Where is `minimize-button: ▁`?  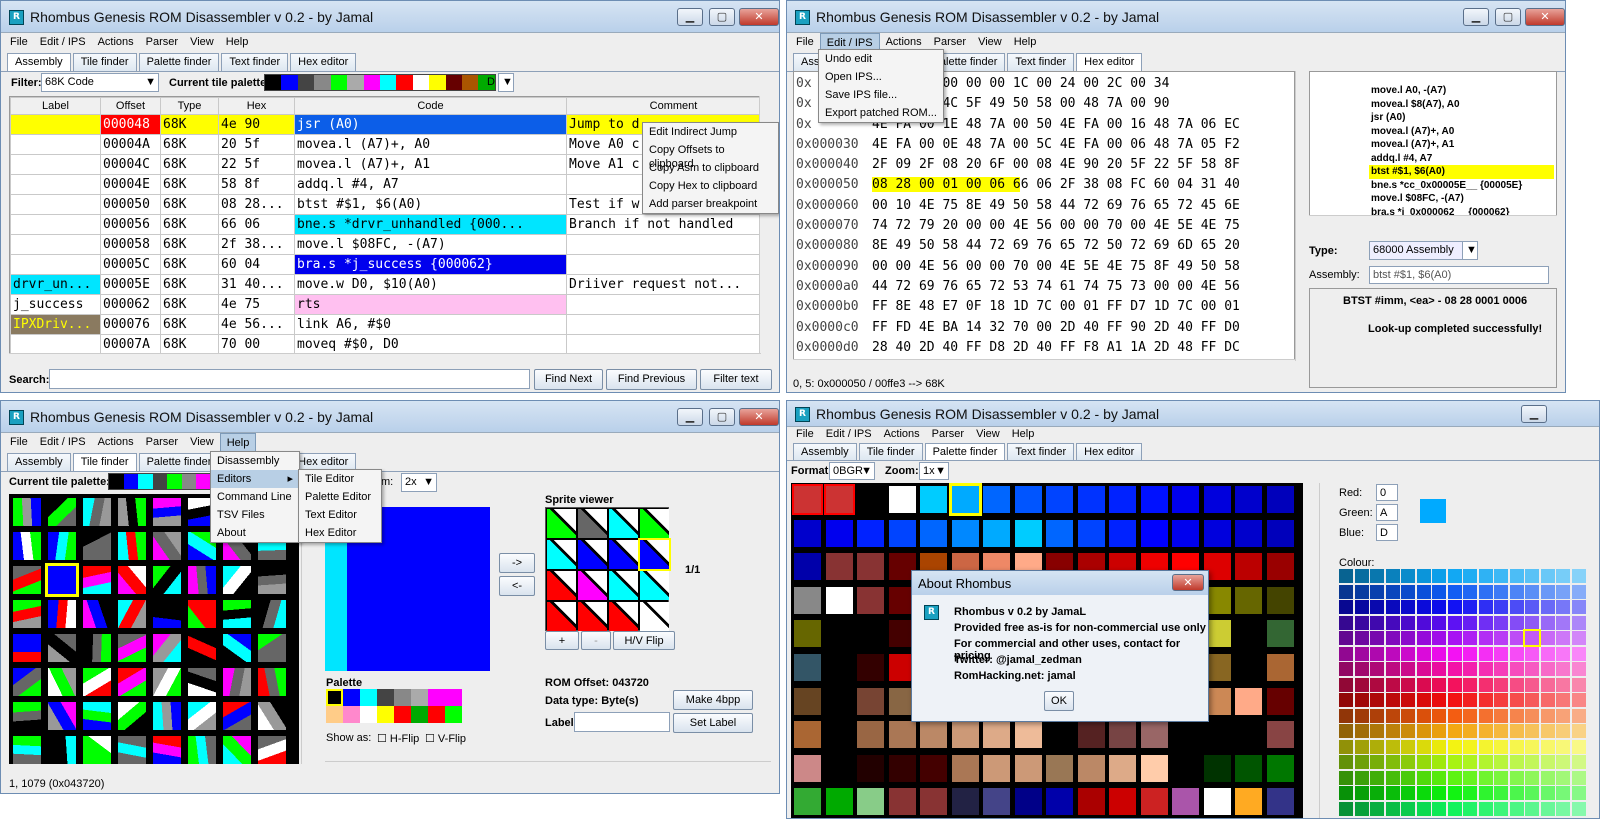
minimize-button: ▁ is located at coordinates (690, 417).